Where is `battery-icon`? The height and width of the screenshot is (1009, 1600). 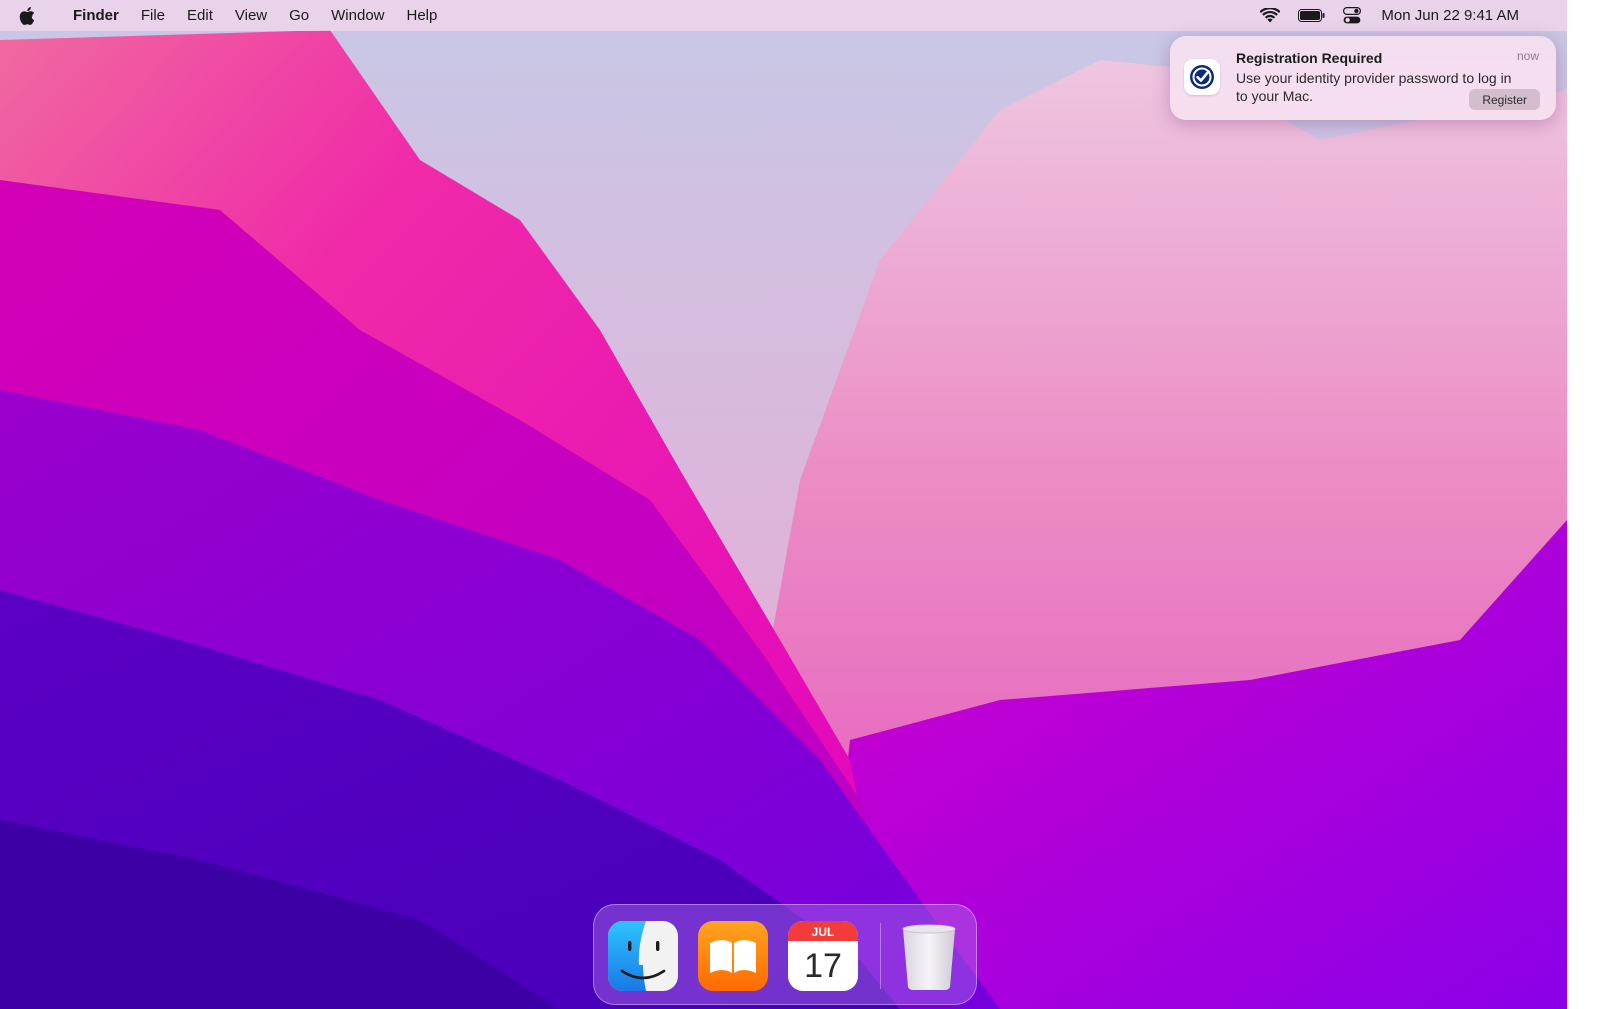 battery-icon is located at coordinates (1311, 15).